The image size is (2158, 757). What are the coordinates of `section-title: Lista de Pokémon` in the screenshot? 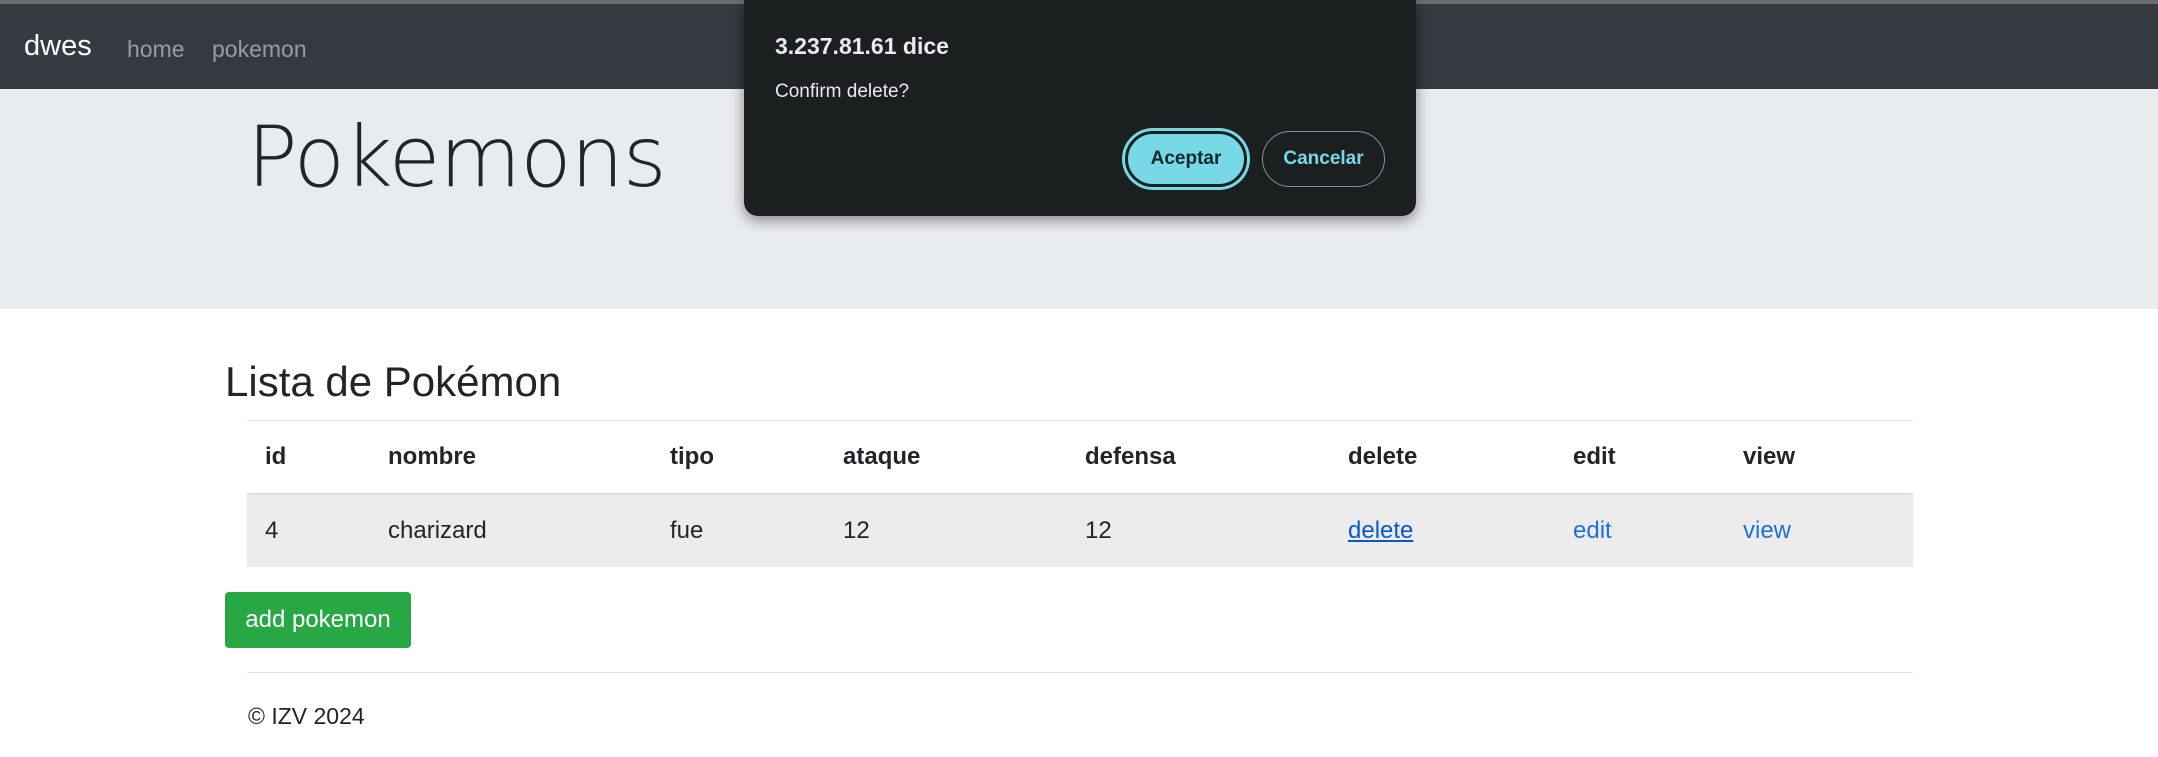 It's located at (393, 381).